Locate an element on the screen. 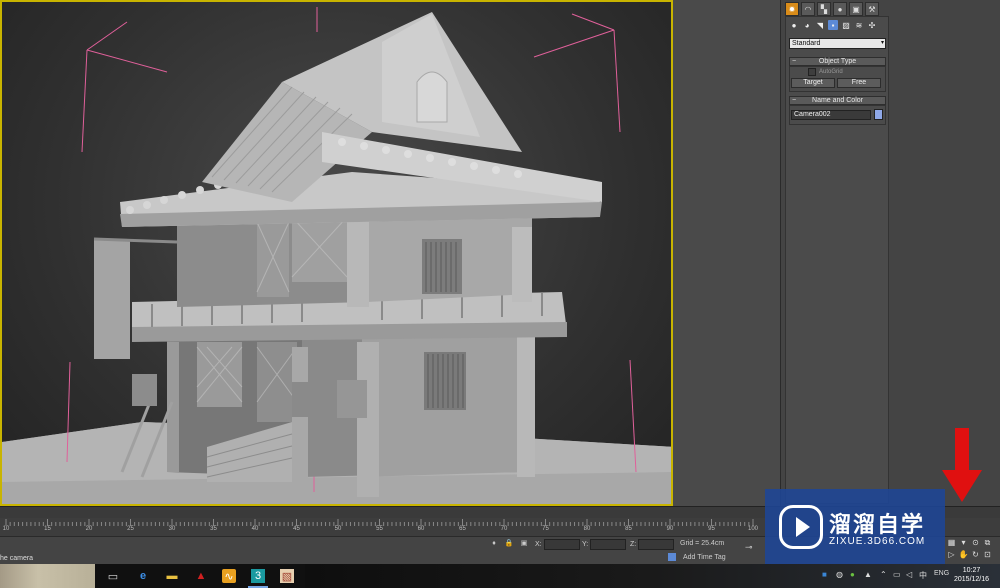 The height and width of the screenshot is (588, 1000). ruler-label: 75 is located at coordinates (545, 529).